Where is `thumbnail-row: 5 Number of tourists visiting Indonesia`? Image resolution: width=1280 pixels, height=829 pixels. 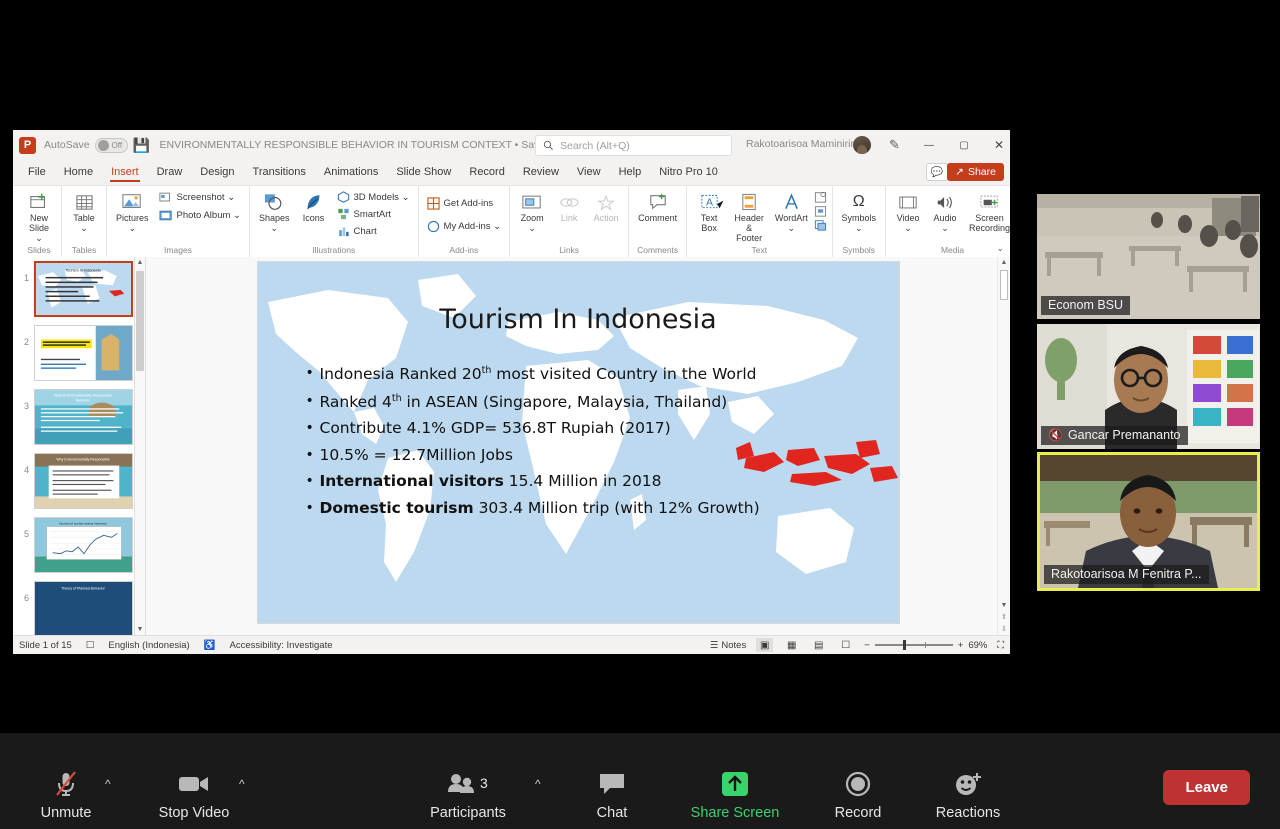
thumbnail-row: 5 Number of tourists visiting Indonesia is located at coordinates (79, 545).